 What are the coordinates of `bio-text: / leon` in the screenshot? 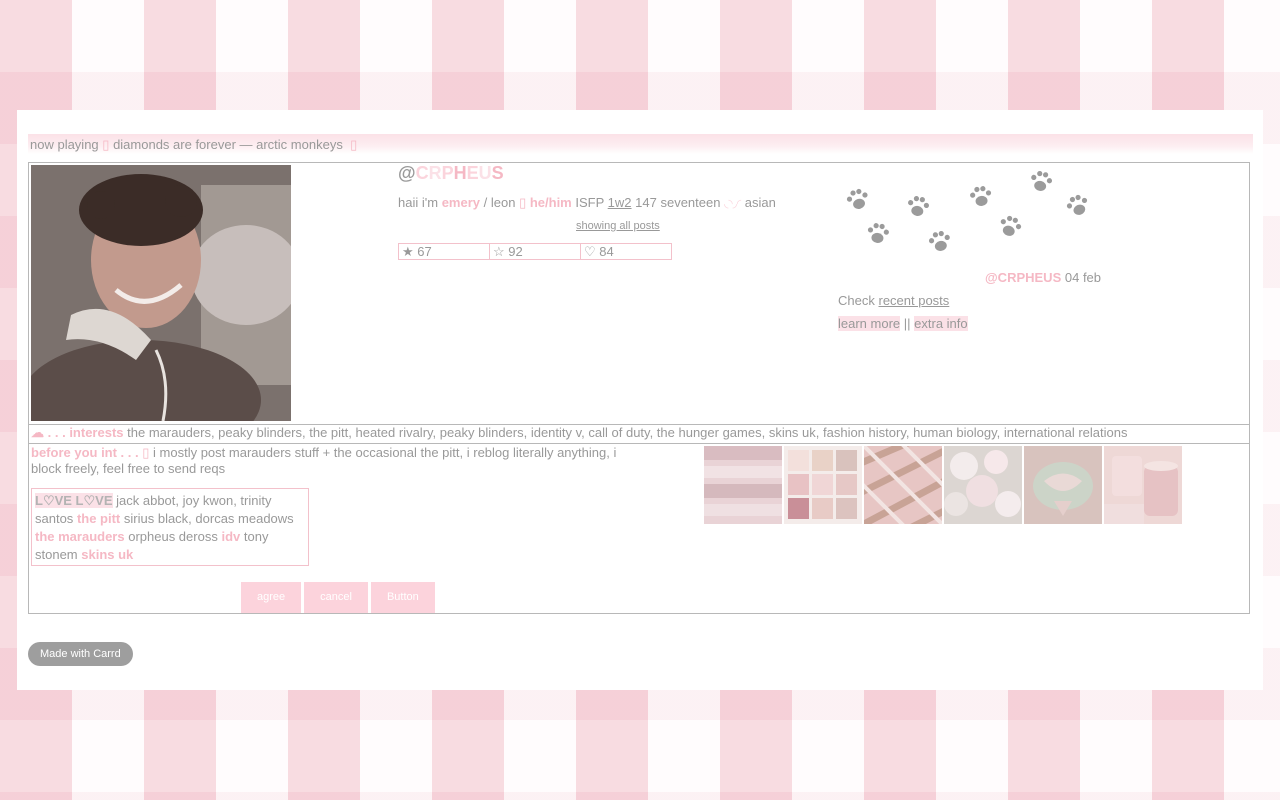 It's located at (499, 202).